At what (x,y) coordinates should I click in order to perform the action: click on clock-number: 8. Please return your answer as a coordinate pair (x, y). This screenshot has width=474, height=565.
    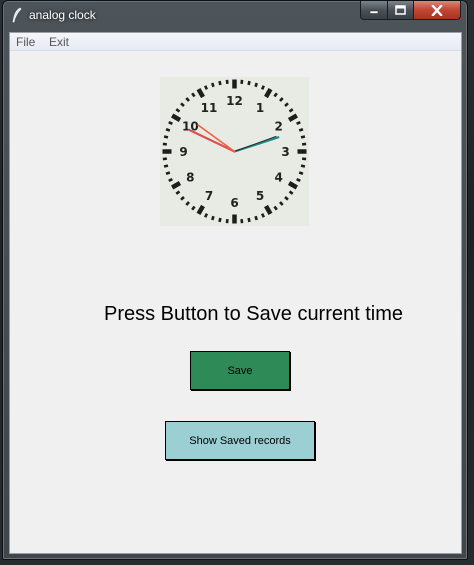
    Looking at the image, I should click on (190, 178).